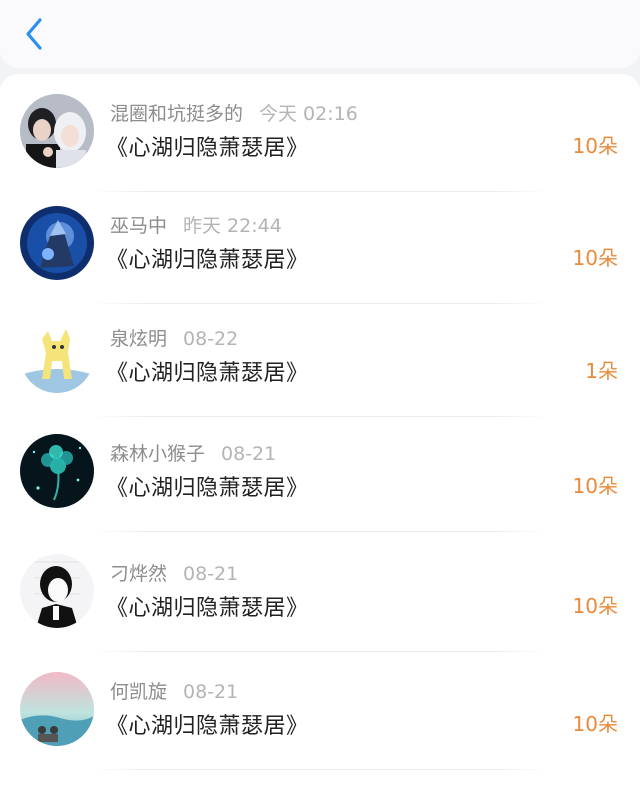  What do you see at coordinates (320, 711) in the screenshot?
I see `list-item: 何凯旋 08-21 《心湖归隐萧瑟居》 10朵` at bounding box center [320, 711].